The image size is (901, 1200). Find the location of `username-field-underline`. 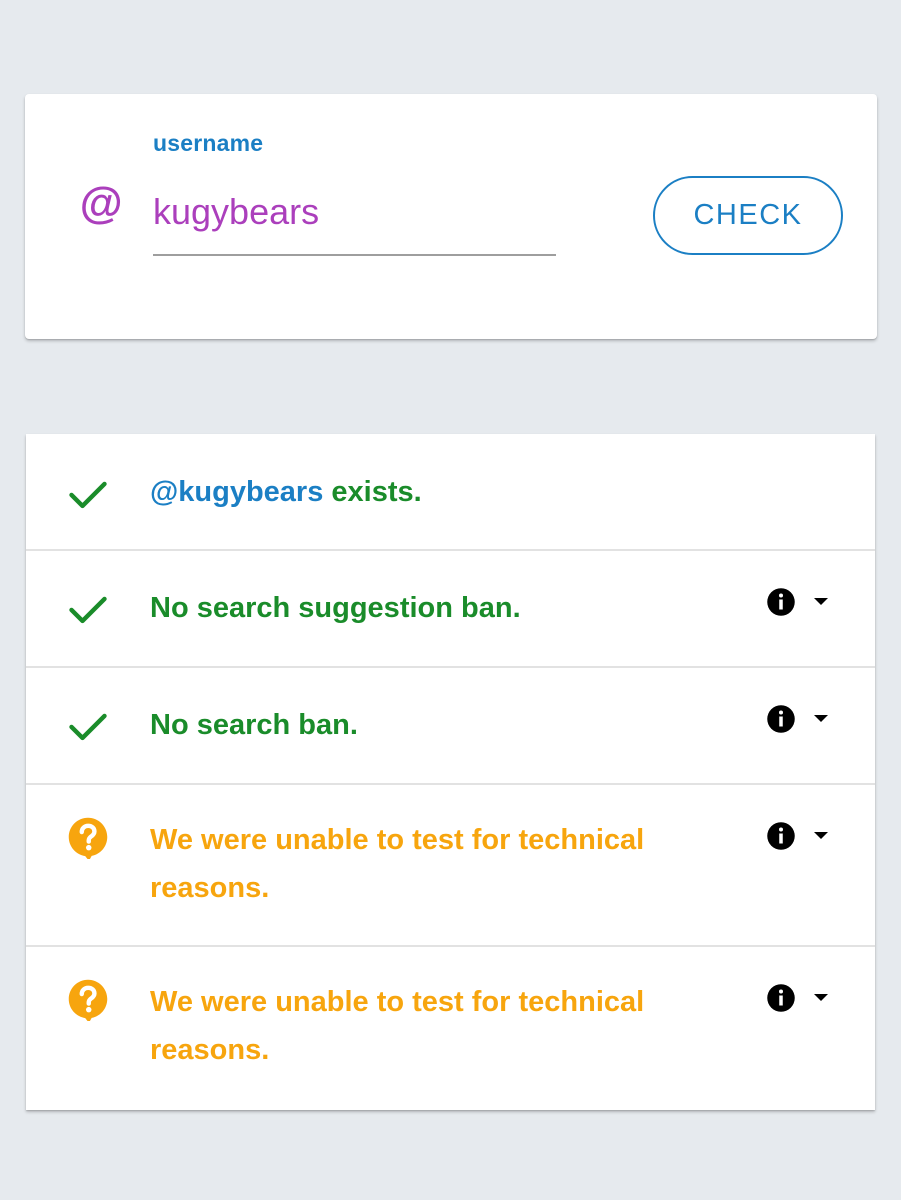

username-field-underline is located at coordinates (354, 255).